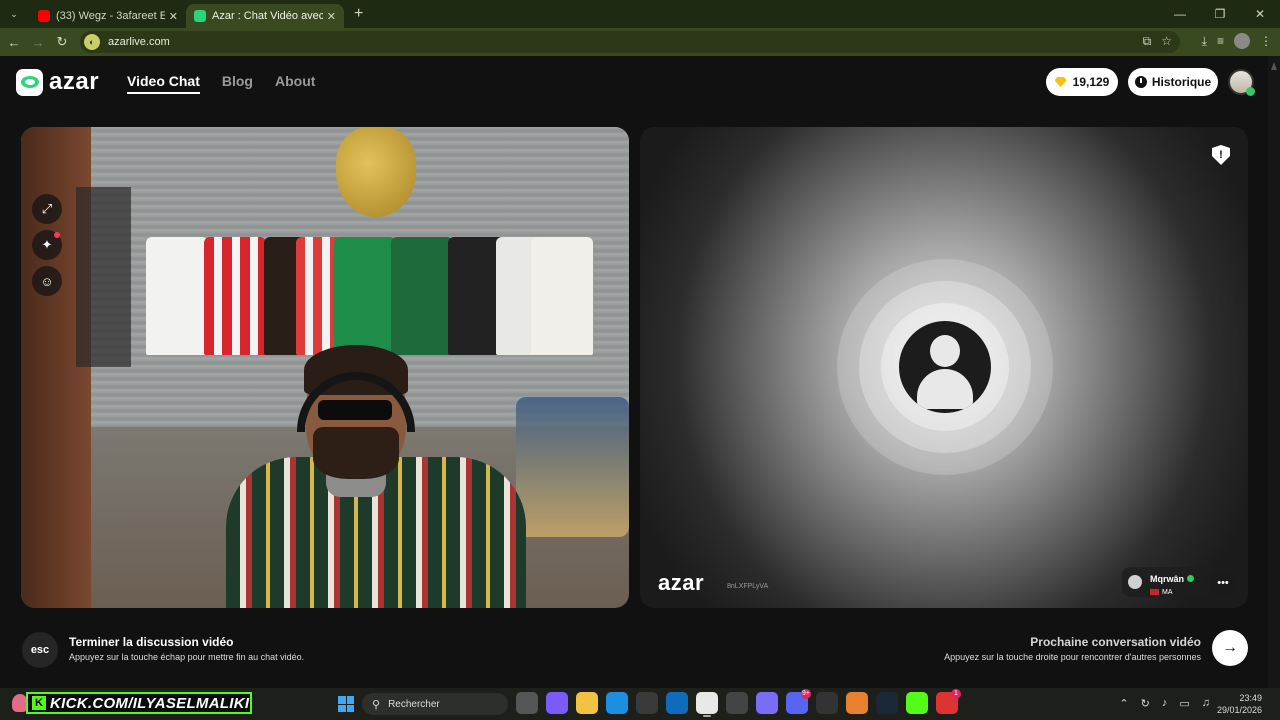 The image size is (1280, 720). Describe the element at coordinates (1274, 372) in the screenshot. I see `page-scrollbar` at that location.